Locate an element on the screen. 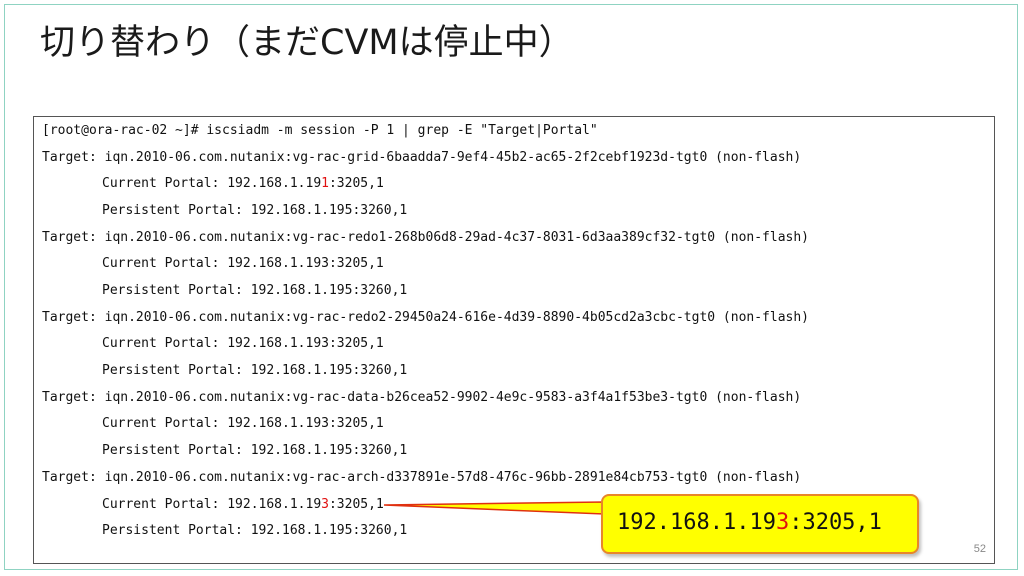 The height and width of the screenshot is (576, 1024). current-portal-line: Current Portal: 192.168.1.191:3205,1 is located at coordinates (243, 184).